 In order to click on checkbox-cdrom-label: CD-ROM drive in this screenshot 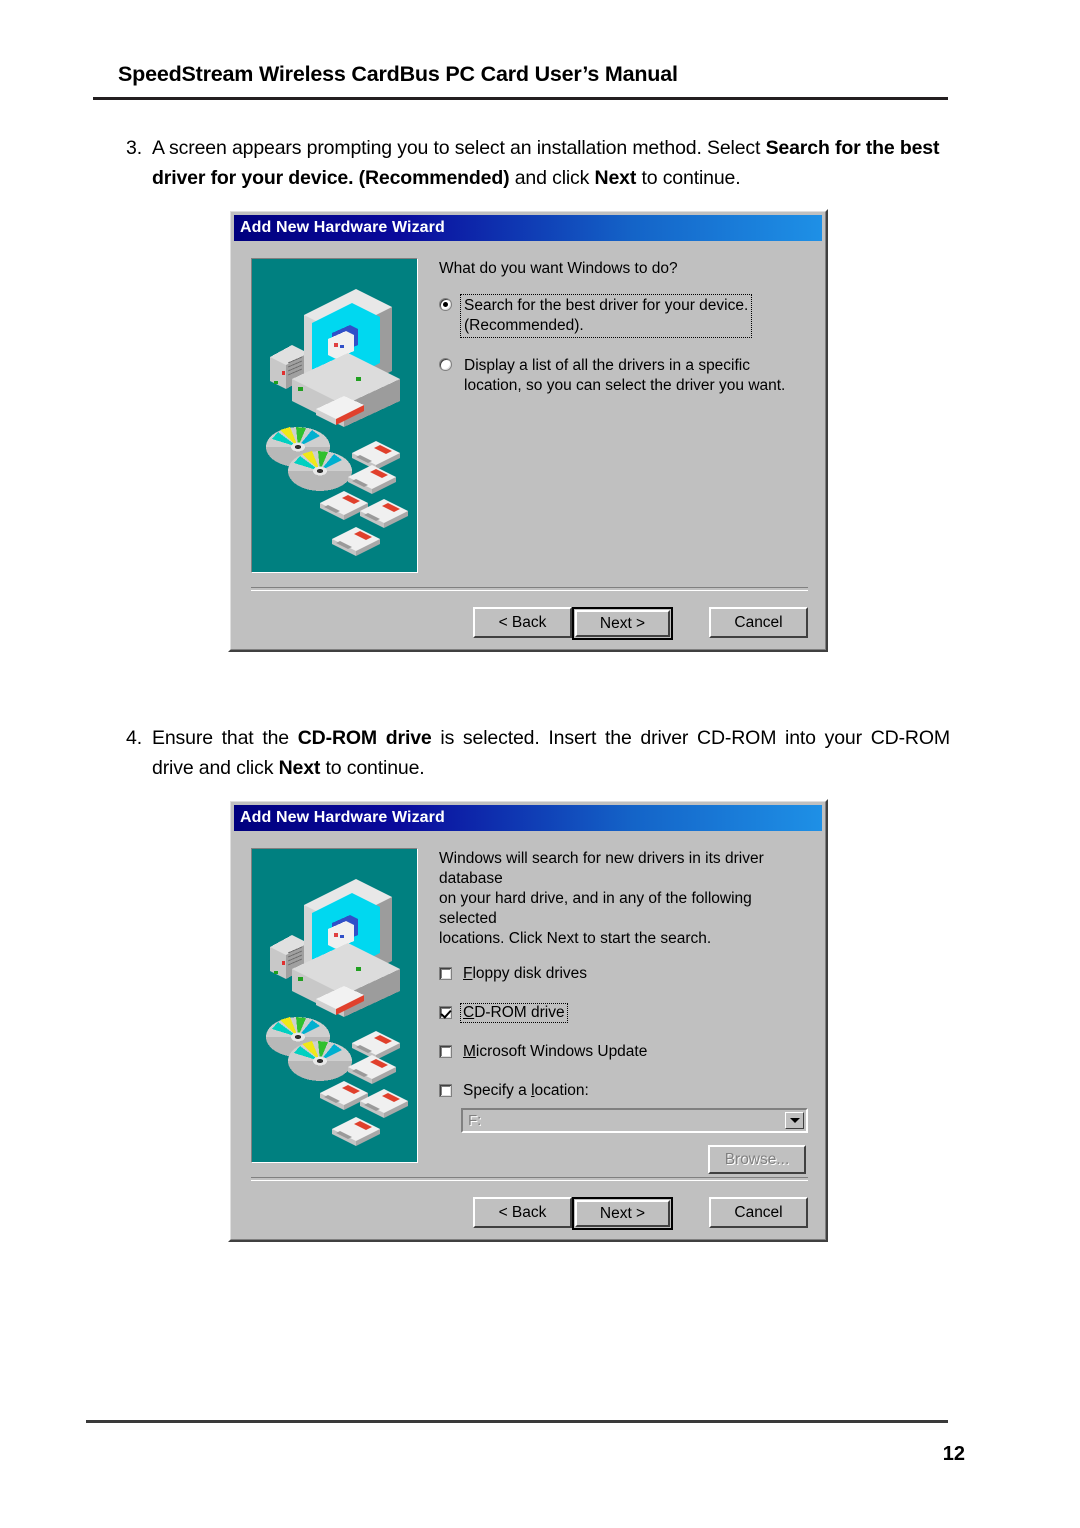, I will do `click(514, 1013)`.